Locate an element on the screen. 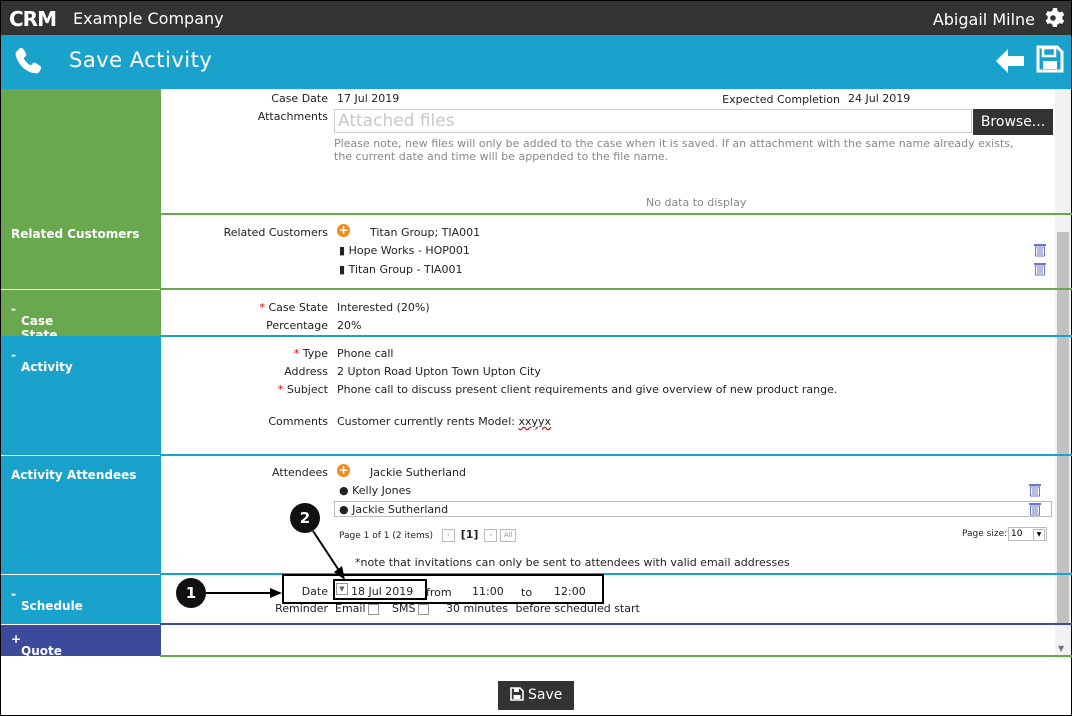  save-button: Save is located at coordinates (536, 695).